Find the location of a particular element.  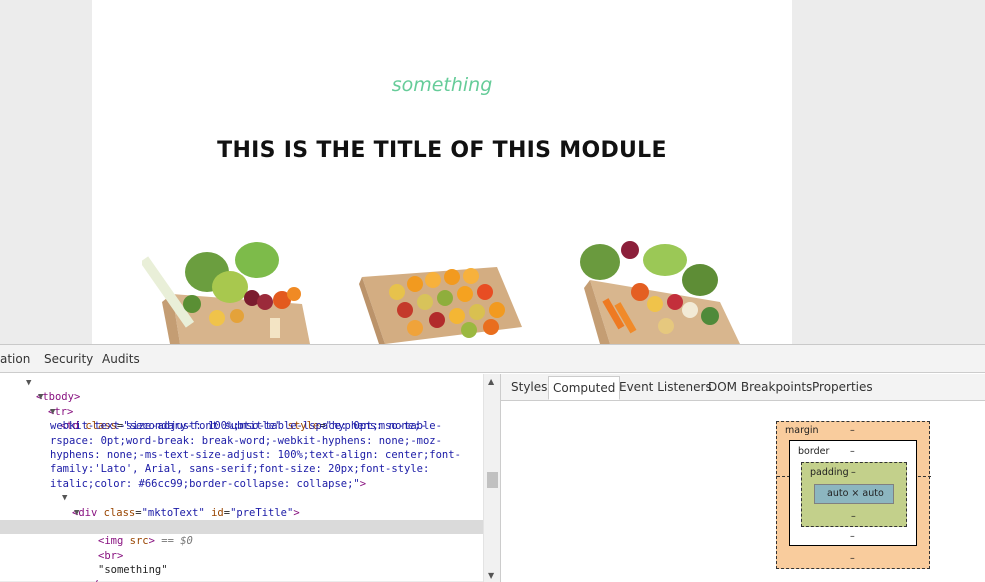

tab-event-listeners: Event Listeners is located at coordinates (665, 387).